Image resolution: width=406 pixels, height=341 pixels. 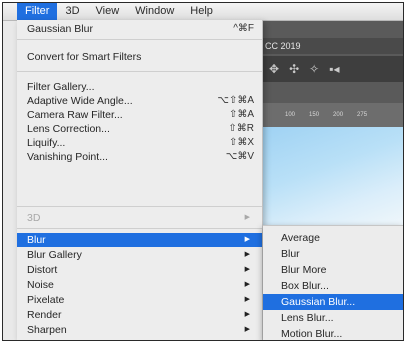 What do you see at coordinates (154, 11) in the screenshot?
I see `menu-window: Window` at bounding box center [154, 11].